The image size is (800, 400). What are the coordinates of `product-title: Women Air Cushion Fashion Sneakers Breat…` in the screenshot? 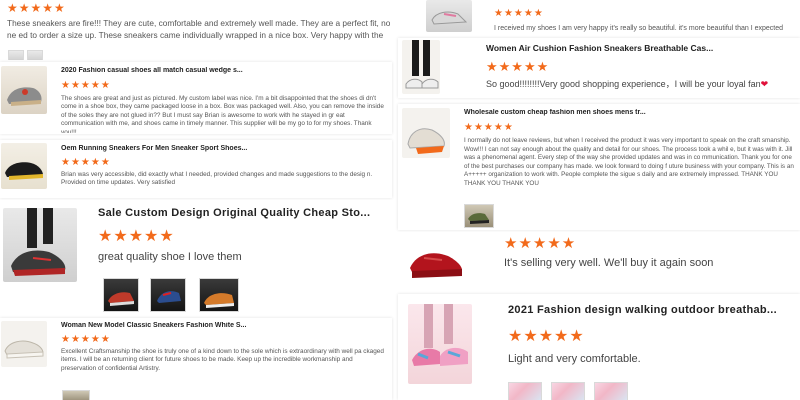 It's located at (639, 48).